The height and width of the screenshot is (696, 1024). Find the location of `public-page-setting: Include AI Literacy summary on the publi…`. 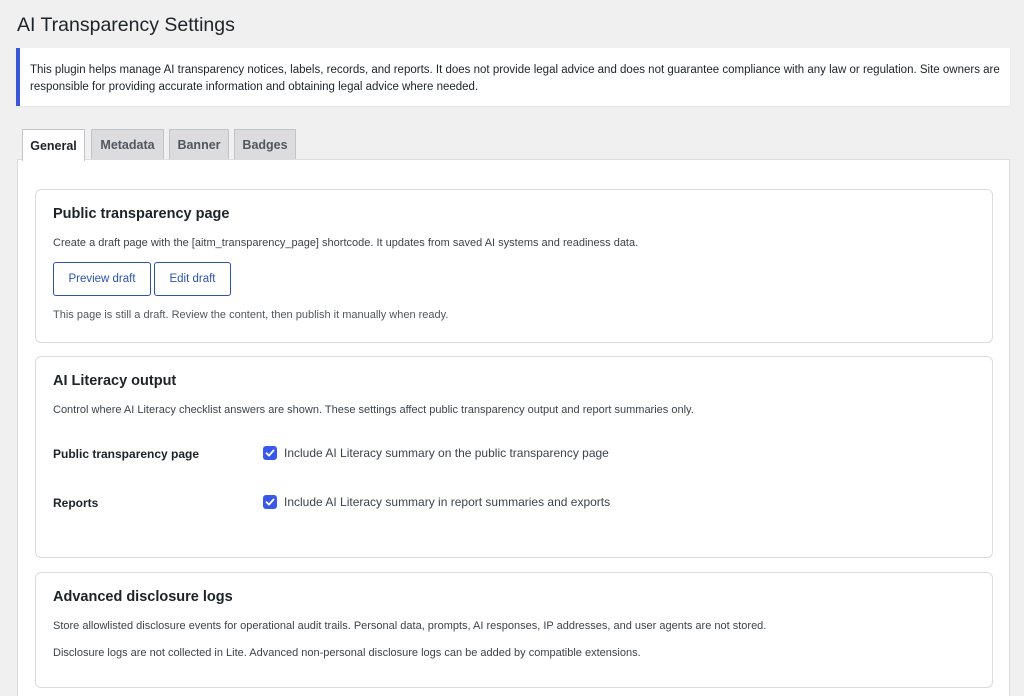

public-page-setting: Include AI Literacy summary on the publi… is located at coordinates (436, 453).